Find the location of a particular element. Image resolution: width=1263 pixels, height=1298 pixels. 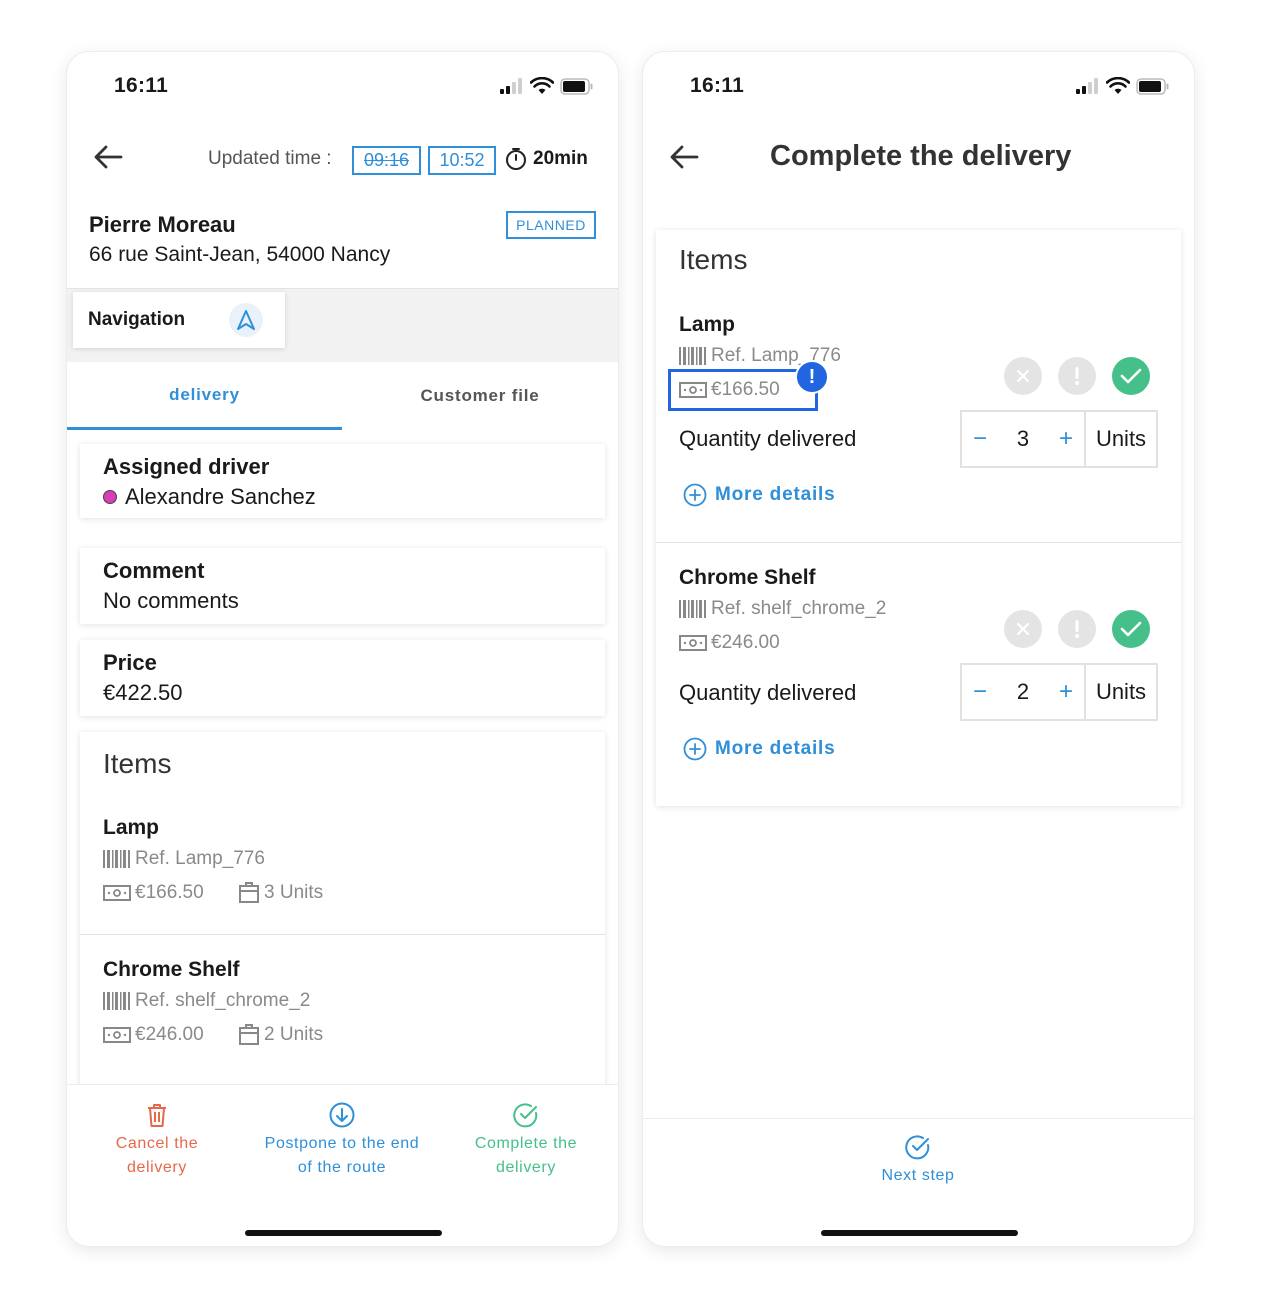

item-ref: Ref. shelf_chrome_2 is located at coordinates (799, 608).